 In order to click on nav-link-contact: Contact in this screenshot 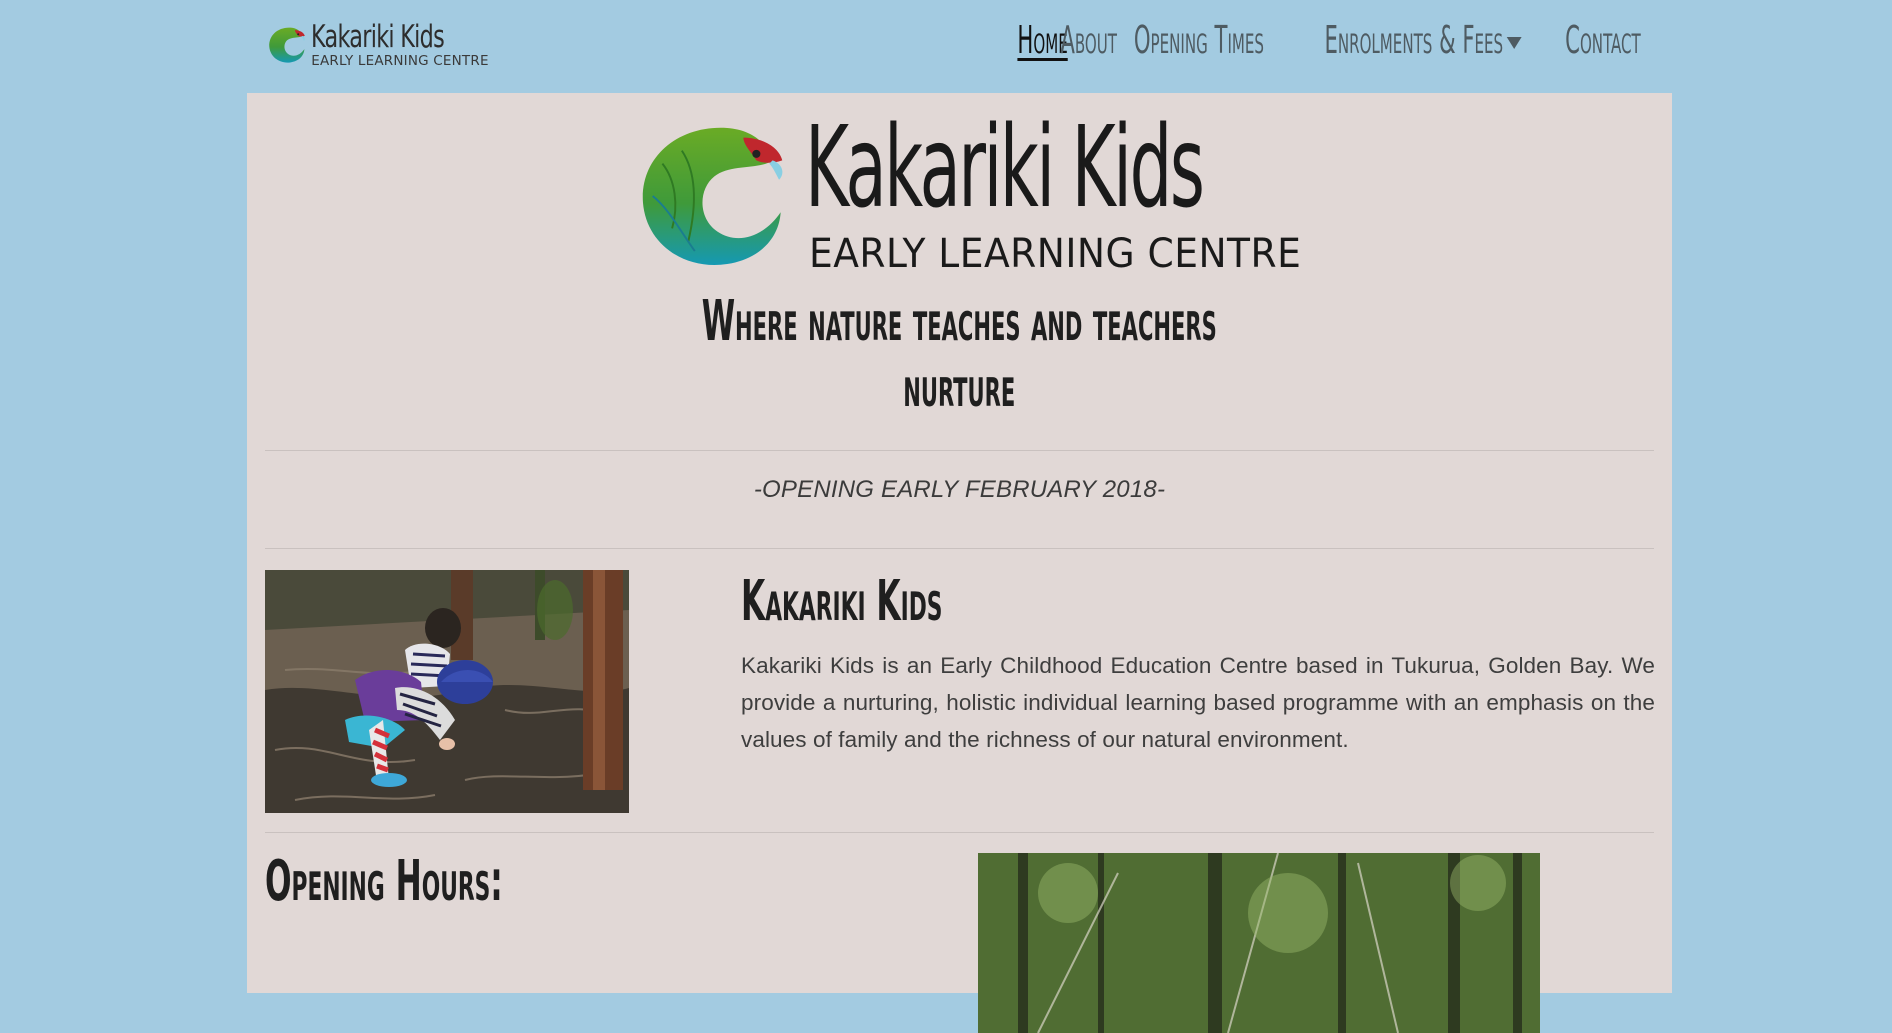, I will do `click(1603, 40)`.